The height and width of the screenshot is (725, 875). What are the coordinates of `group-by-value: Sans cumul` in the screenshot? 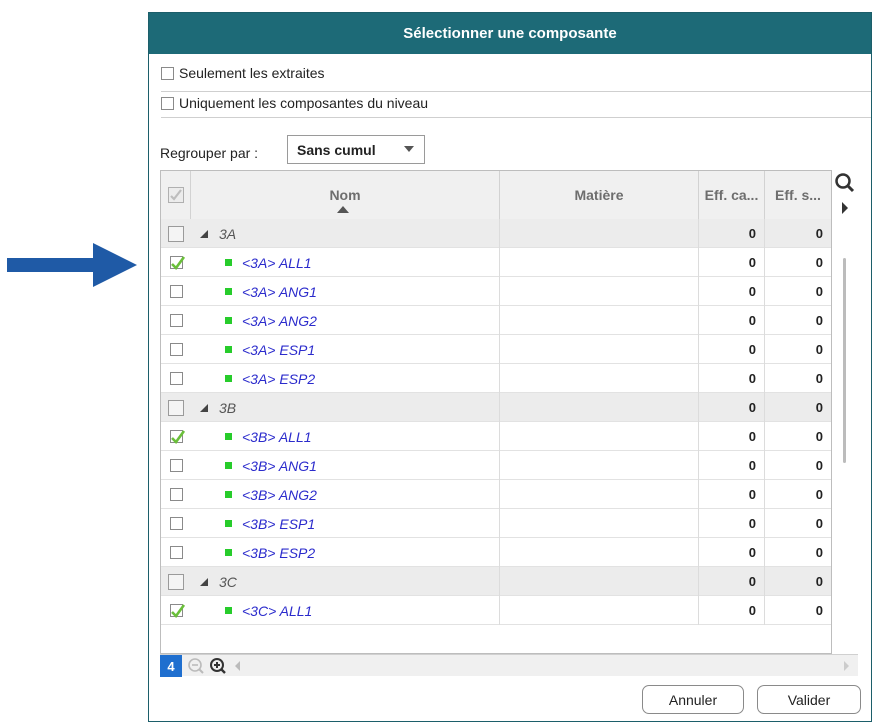 It's located at (336, 149).